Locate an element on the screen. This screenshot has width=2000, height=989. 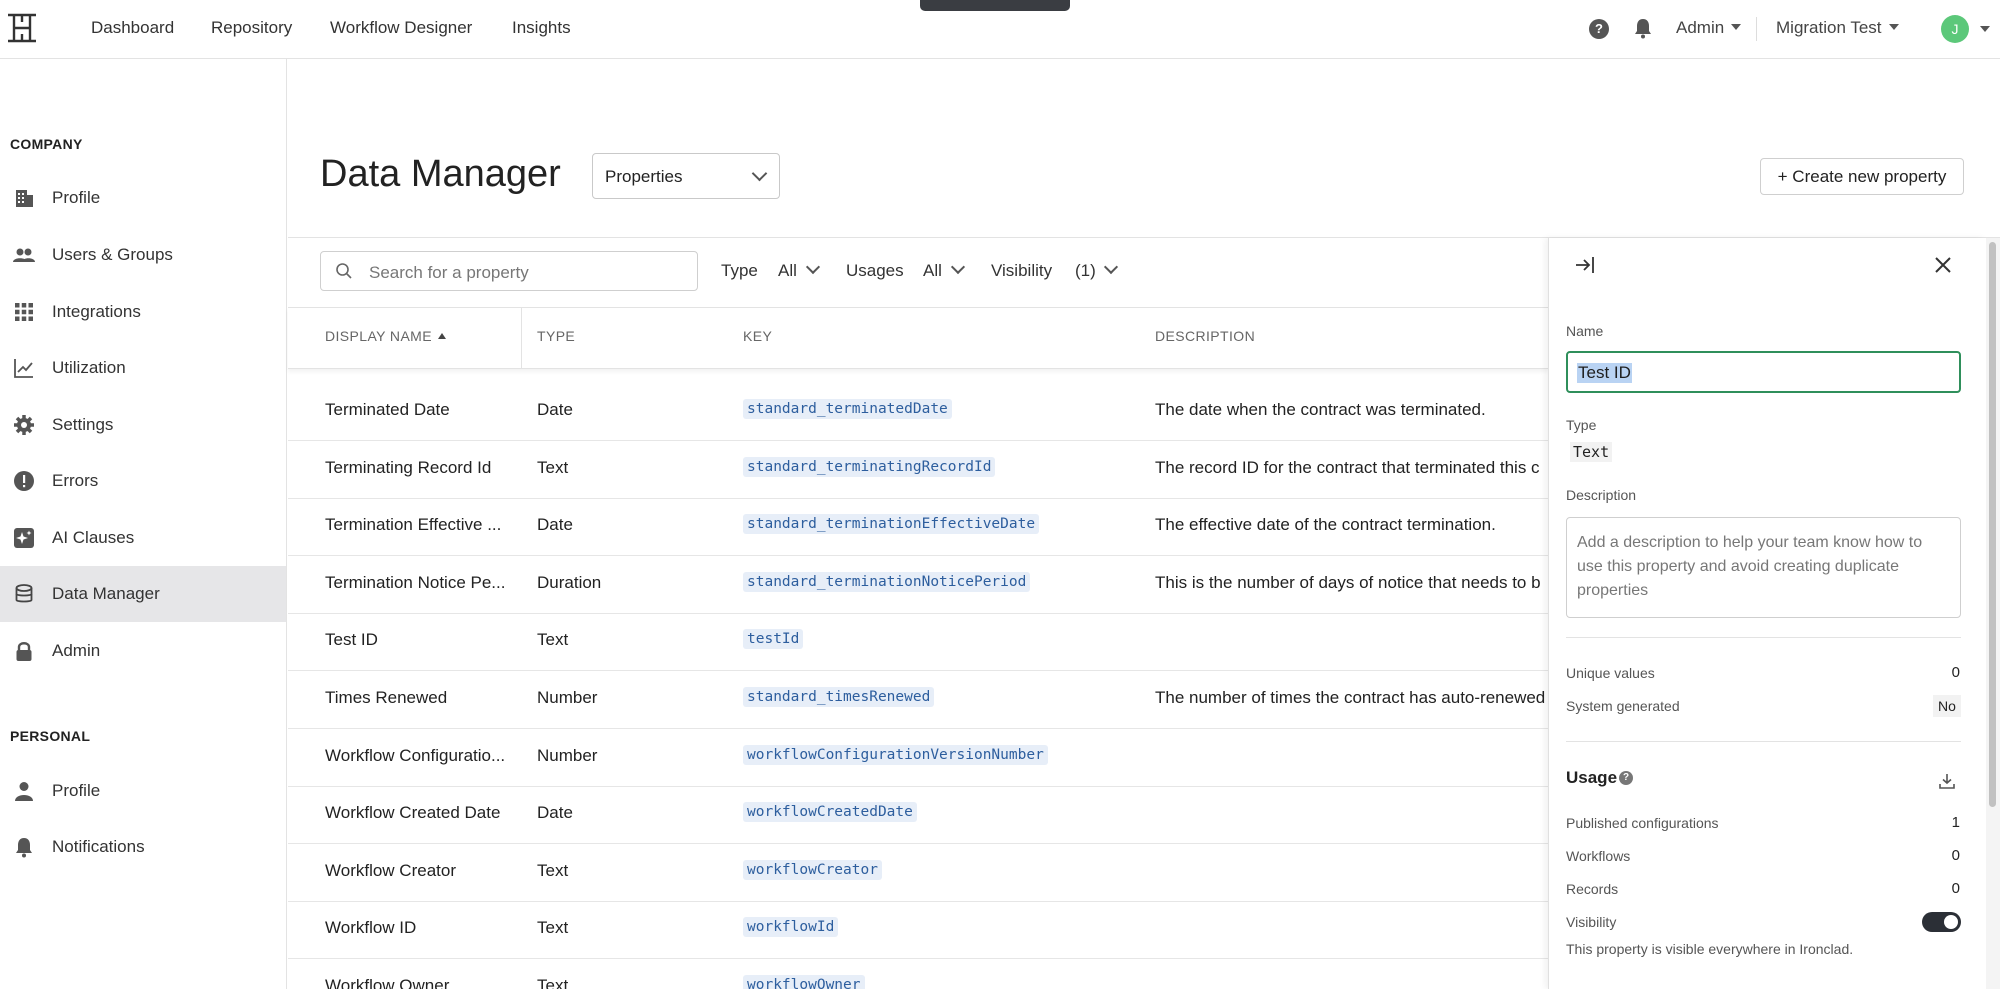
column-header-type: TYPE is located at coordinates (556, 336).